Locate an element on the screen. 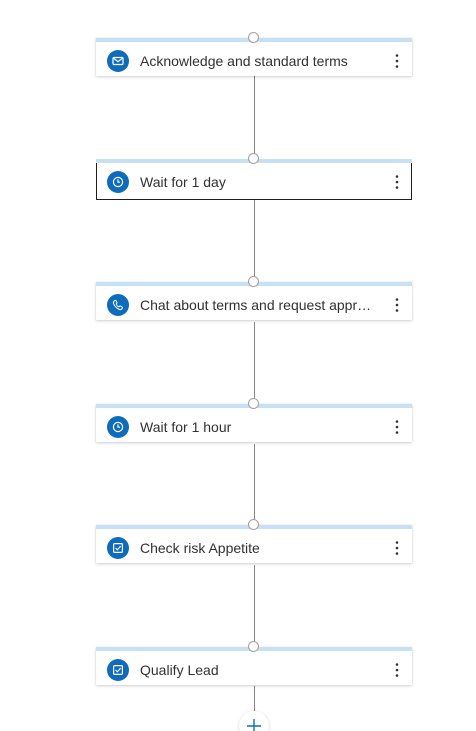 This screenshot has height=731, width=476. step-card-check-risk: Check risk Appetite is located at coordinates (254, 544).